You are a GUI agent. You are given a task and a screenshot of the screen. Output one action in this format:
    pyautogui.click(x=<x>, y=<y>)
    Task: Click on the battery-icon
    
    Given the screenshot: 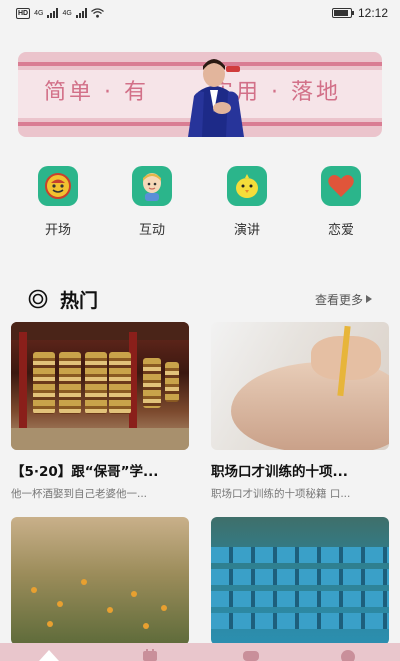 What is the action you would take?
    pyautogui.click(x=342, y=13)
    